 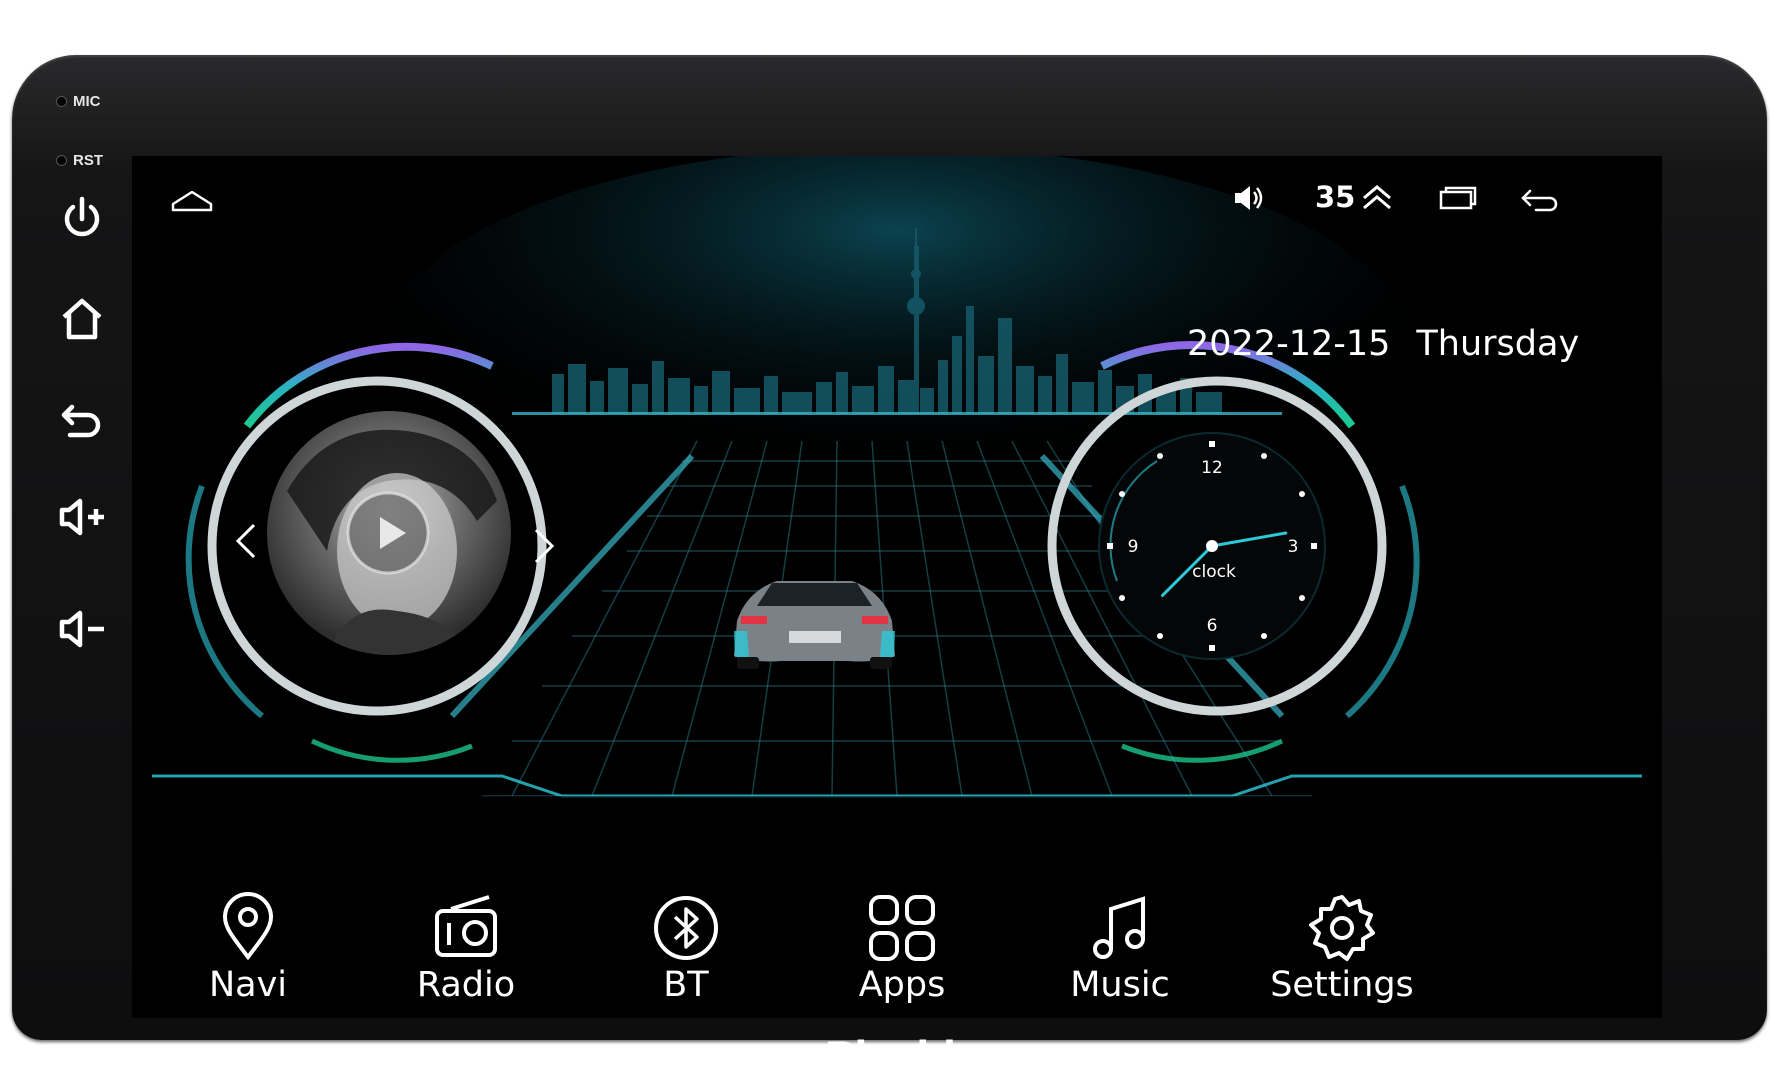 I want to click on dock-apps: Apps, so click(x=902, y=948).